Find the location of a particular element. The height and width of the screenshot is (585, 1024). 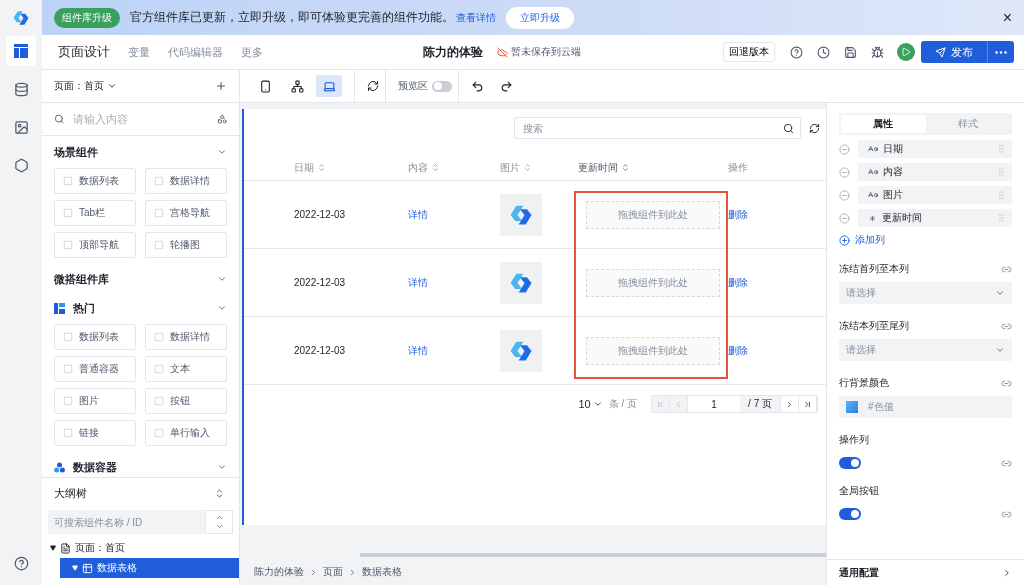

component-card: 按钮 is located at coordinates (186, 401).